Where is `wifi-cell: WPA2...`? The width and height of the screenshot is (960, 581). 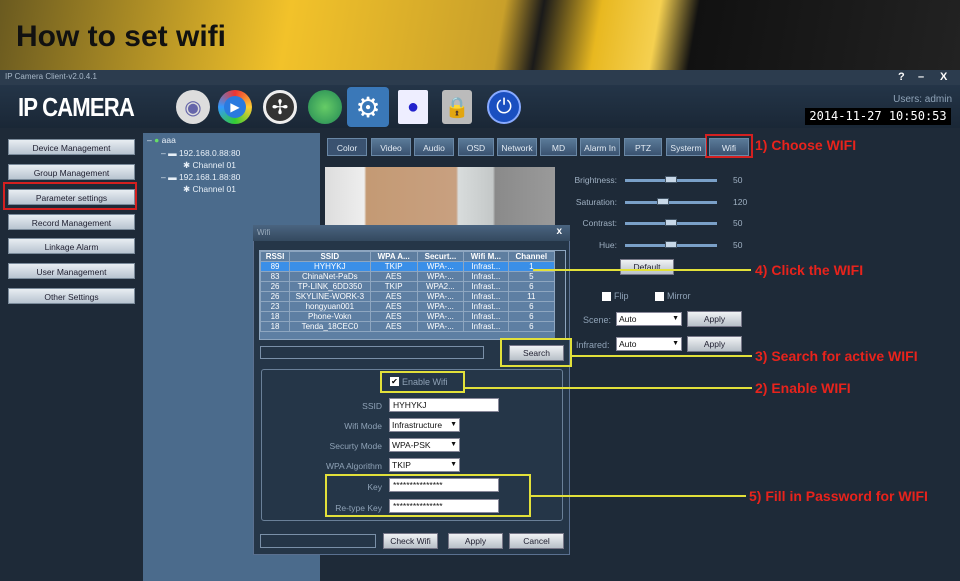
wifi-cell: WPA2... is located at coordinates (440, 286).